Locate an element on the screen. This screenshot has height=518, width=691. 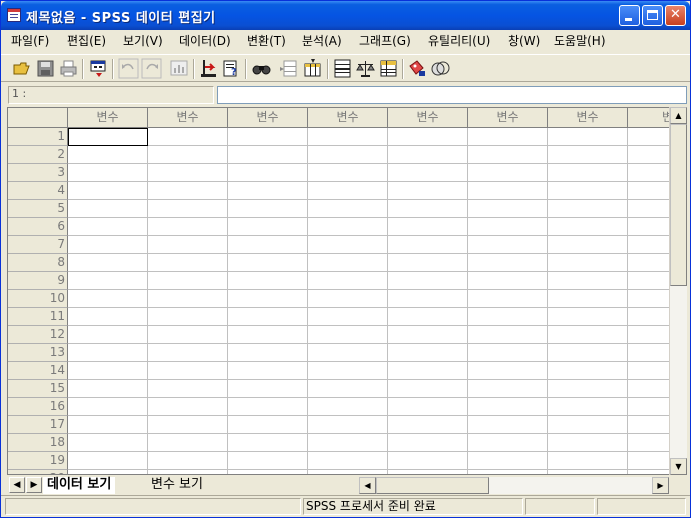
active-cell is located at coordinates (108, 137).